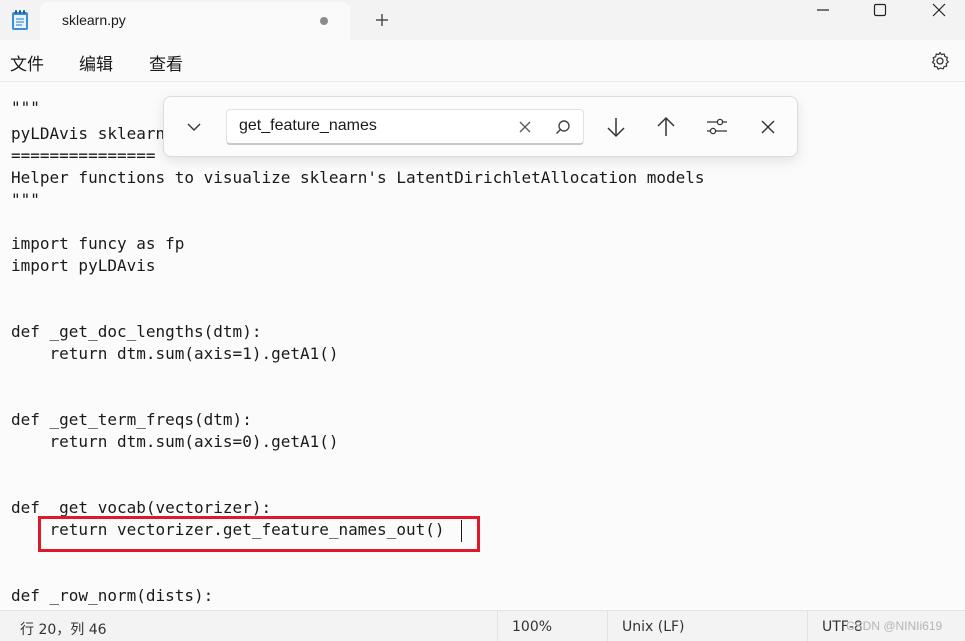 The image size is (965, 641). Describe the element at coordinates (616, 127) in the screenshot. I see `find-next-button` at that location.